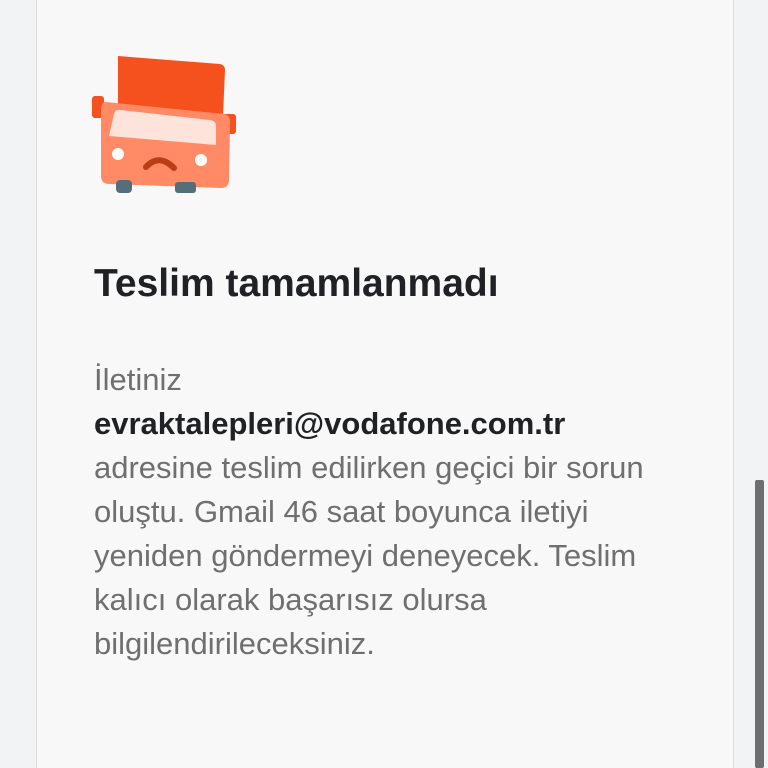  What do you see at coordinates (296, 283) in the screenshot?
I see `delivery-status-title: Teslim tamamlanmadı` at bounding box center [296, 283].